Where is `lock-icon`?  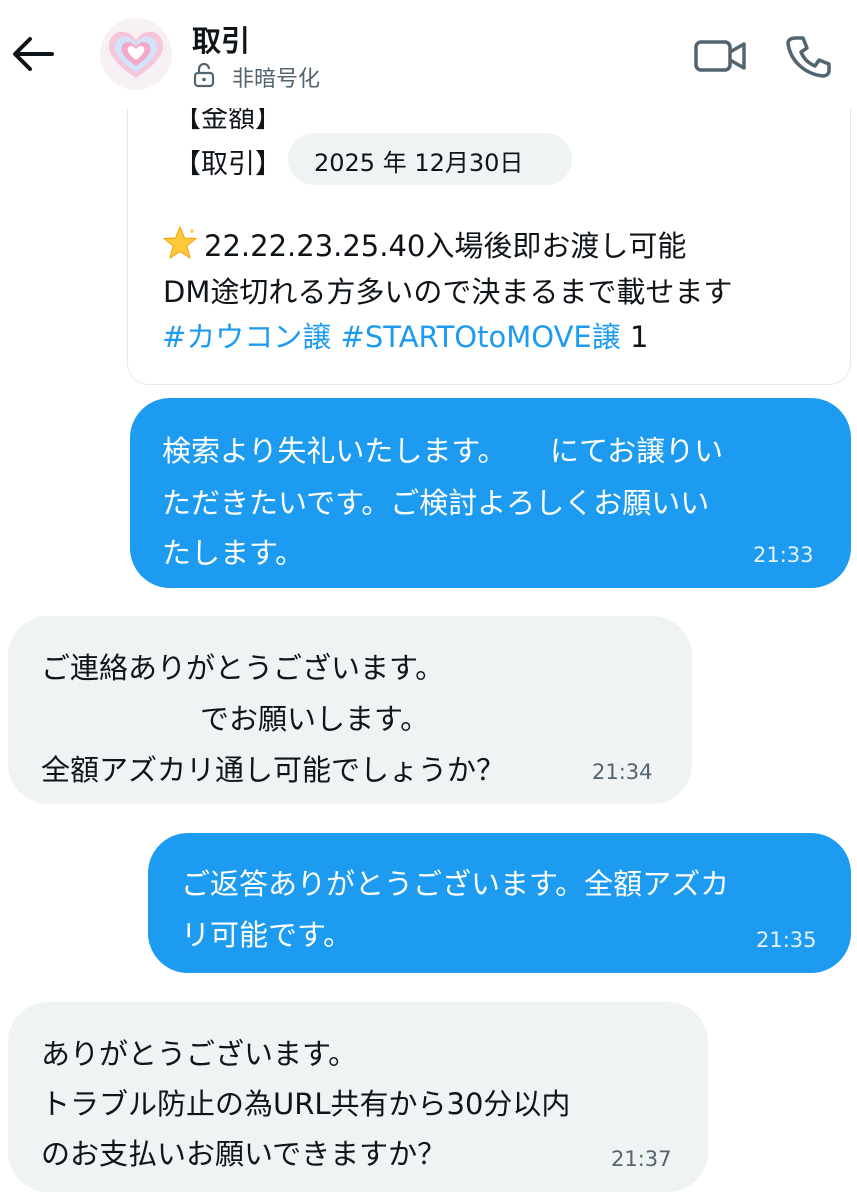
lock-icon is located at coordinates (204, 75).